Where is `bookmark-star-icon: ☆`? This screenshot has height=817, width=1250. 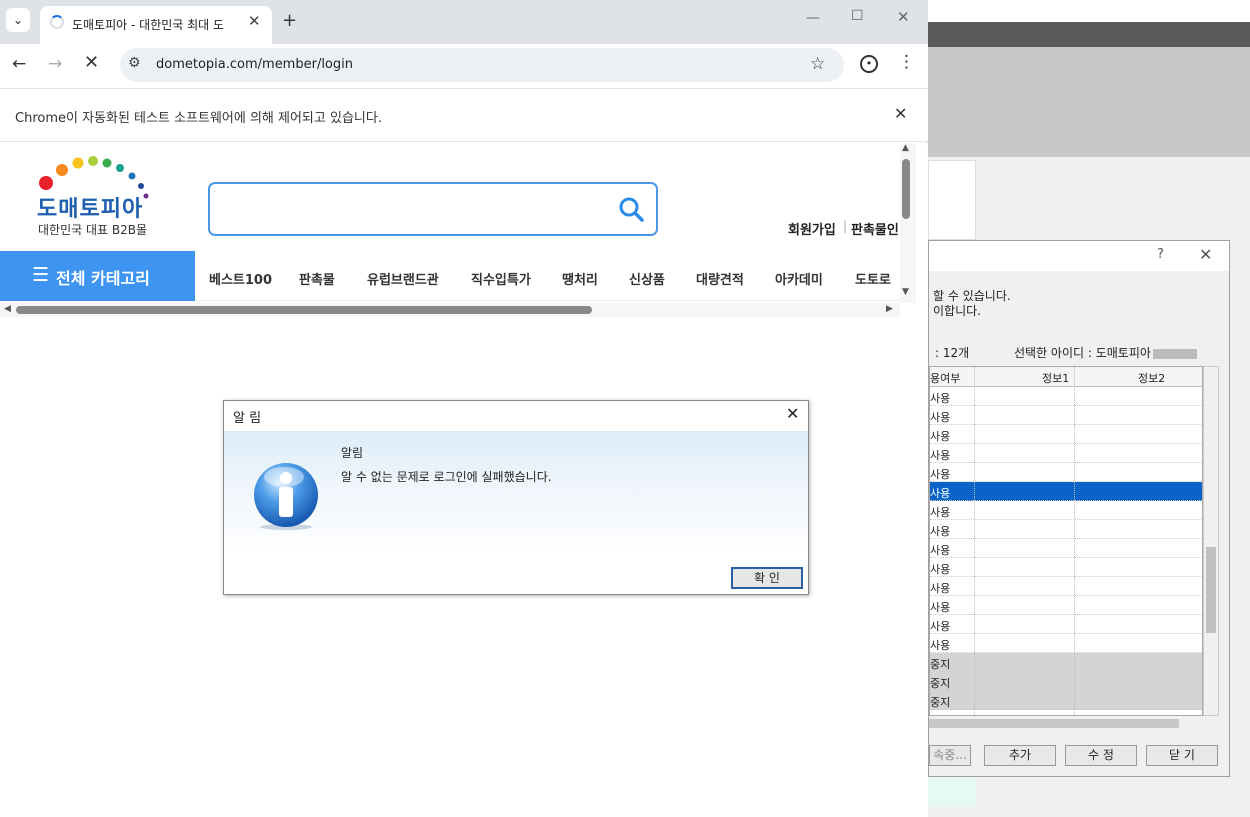 bookmark-star-icon: ☆ is located at coordinates (817, 64).